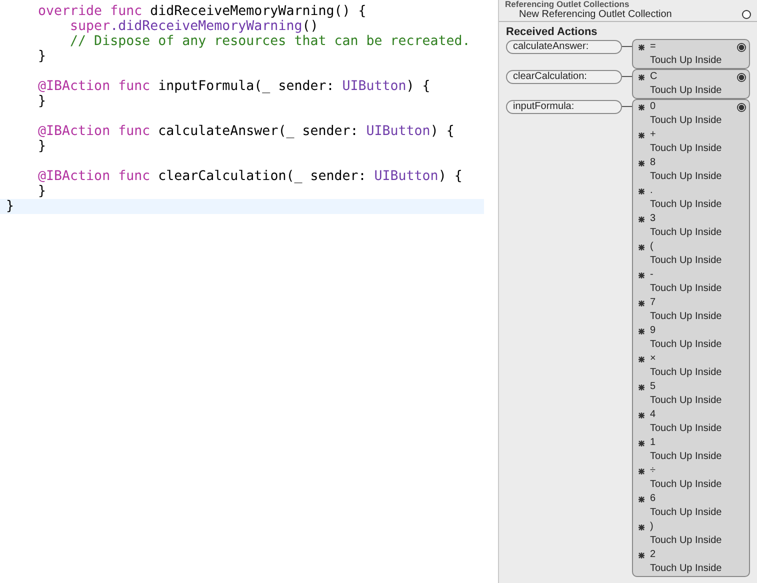 This screenshot has height=583, width=757. Describe the element at coordinates (653, 135) in the screenshot. I see `sender-label: +` at that location.